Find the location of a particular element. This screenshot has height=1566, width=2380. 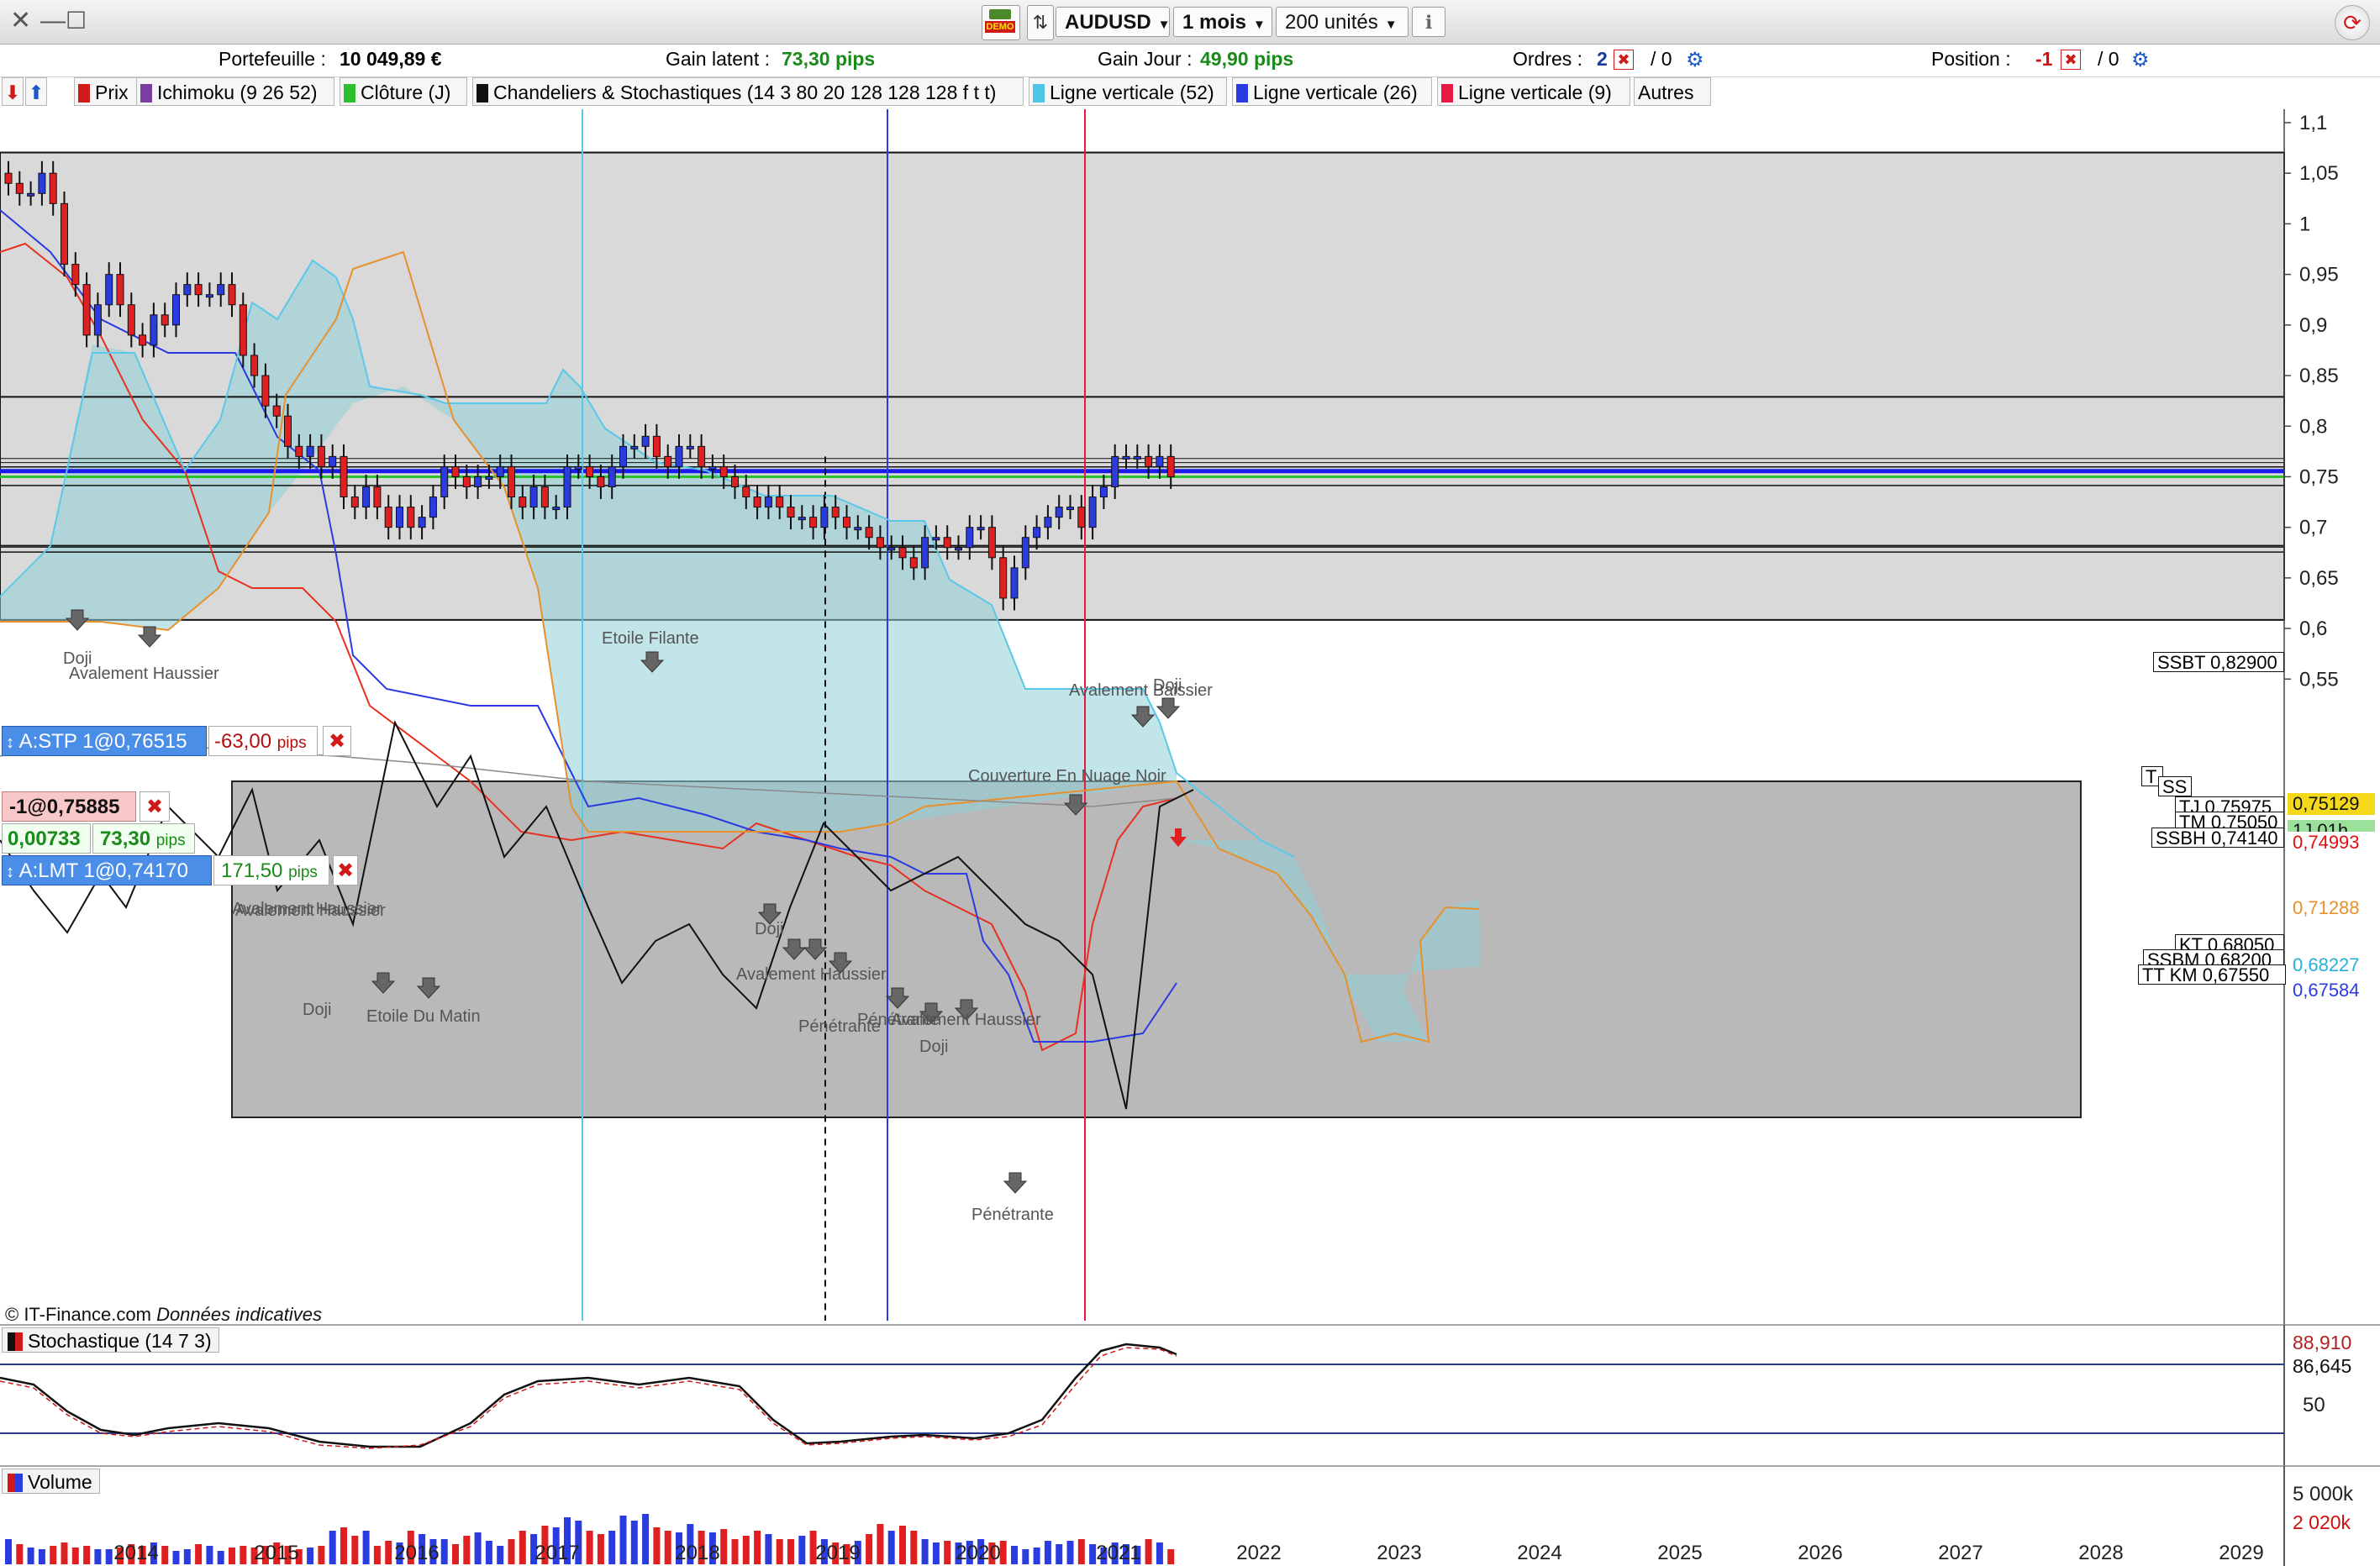

watermark: AUD/USD Mini is located at coordinates (2152, 112).